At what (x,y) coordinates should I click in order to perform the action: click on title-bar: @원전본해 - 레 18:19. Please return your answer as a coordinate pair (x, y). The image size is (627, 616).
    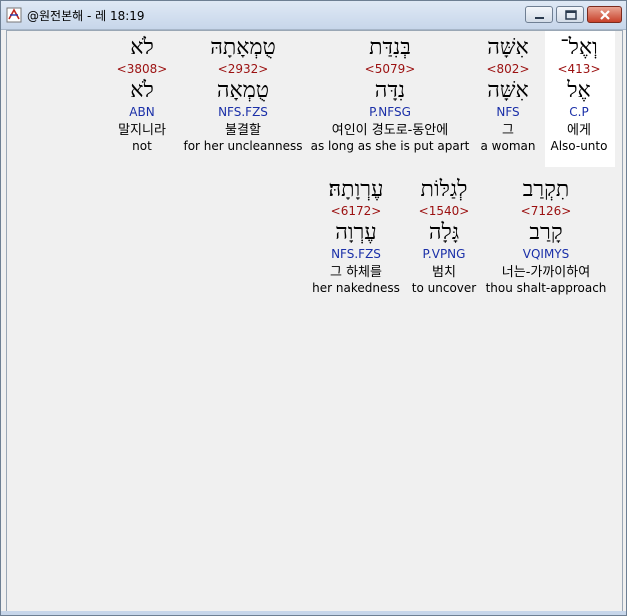
    Looking at the image, I should click on (313, 15).